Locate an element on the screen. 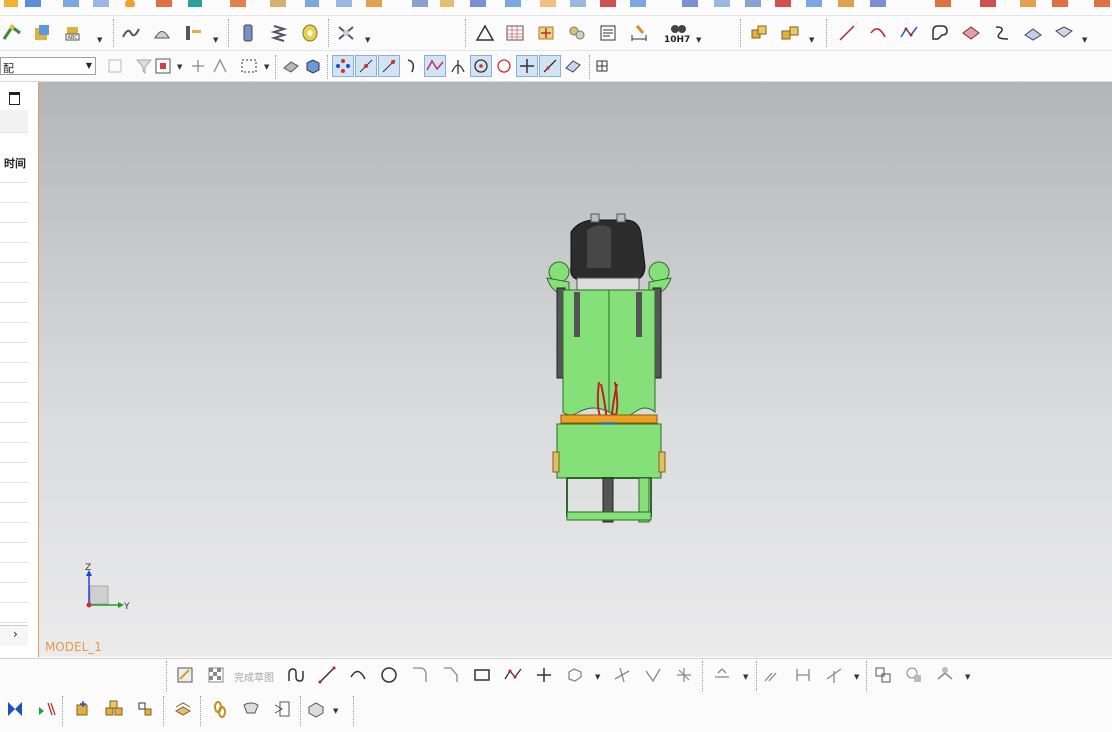 The height and width of the screenshot is (732, 1112). coil-icon is located at coordinates (248, 33).